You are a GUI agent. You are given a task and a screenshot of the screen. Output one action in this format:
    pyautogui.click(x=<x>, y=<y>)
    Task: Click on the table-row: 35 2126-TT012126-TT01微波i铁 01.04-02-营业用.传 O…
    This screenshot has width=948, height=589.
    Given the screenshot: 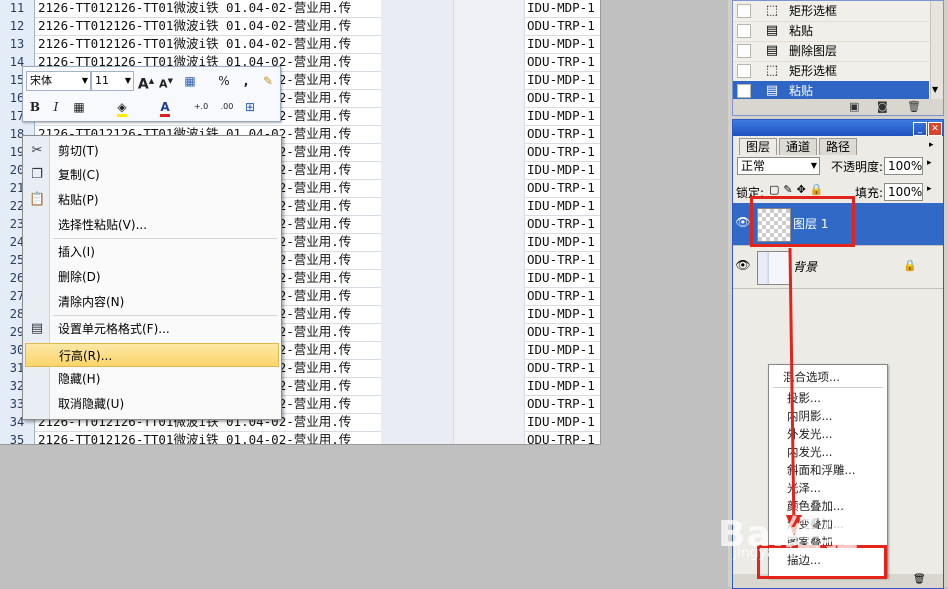 What is the action you would take?
    pyautogui.click(x=300, y=437)
    